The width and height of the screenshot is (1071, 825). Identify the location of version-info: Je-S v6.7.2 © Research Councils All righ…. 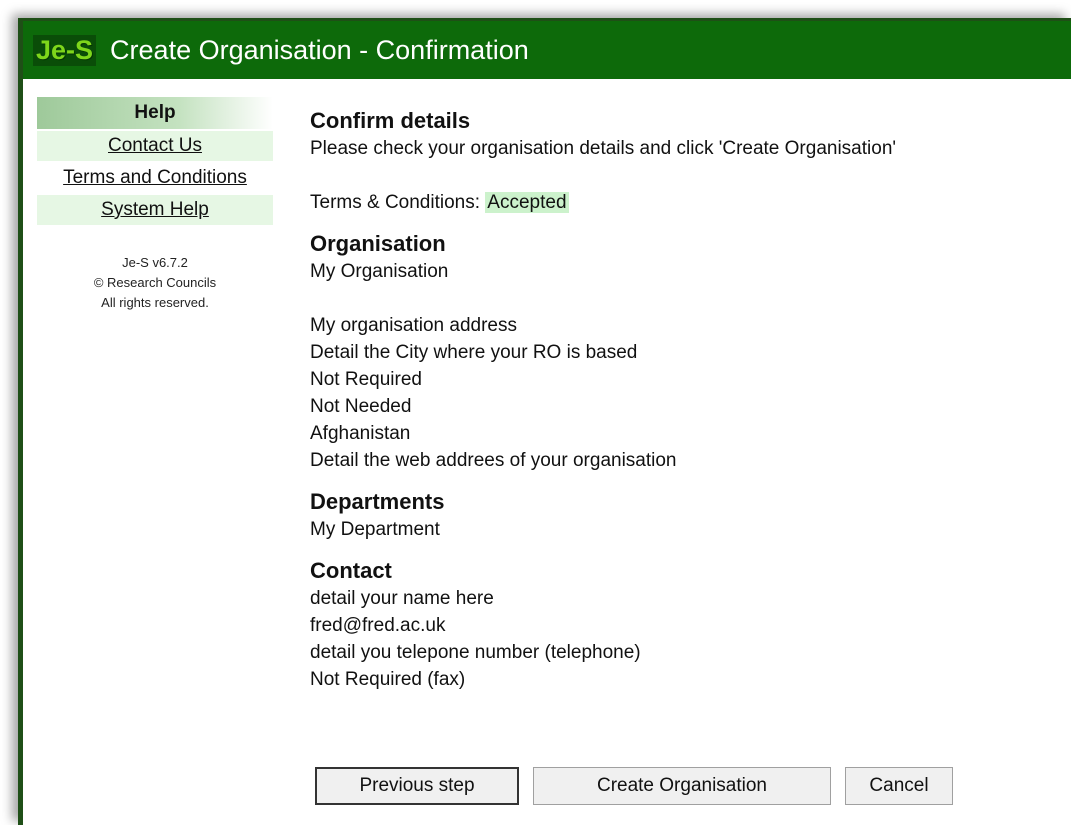
(155, 283).